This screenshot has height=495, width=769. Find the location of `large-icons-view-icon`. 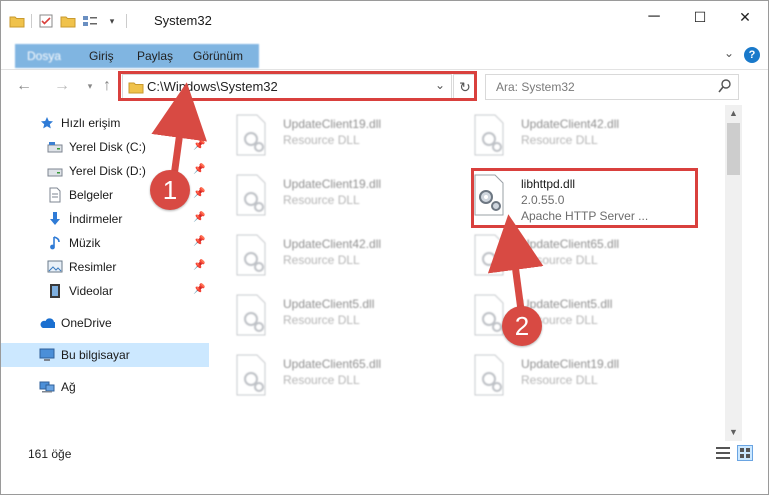

large-icons-view-icon is located at coordinates (745, 453).